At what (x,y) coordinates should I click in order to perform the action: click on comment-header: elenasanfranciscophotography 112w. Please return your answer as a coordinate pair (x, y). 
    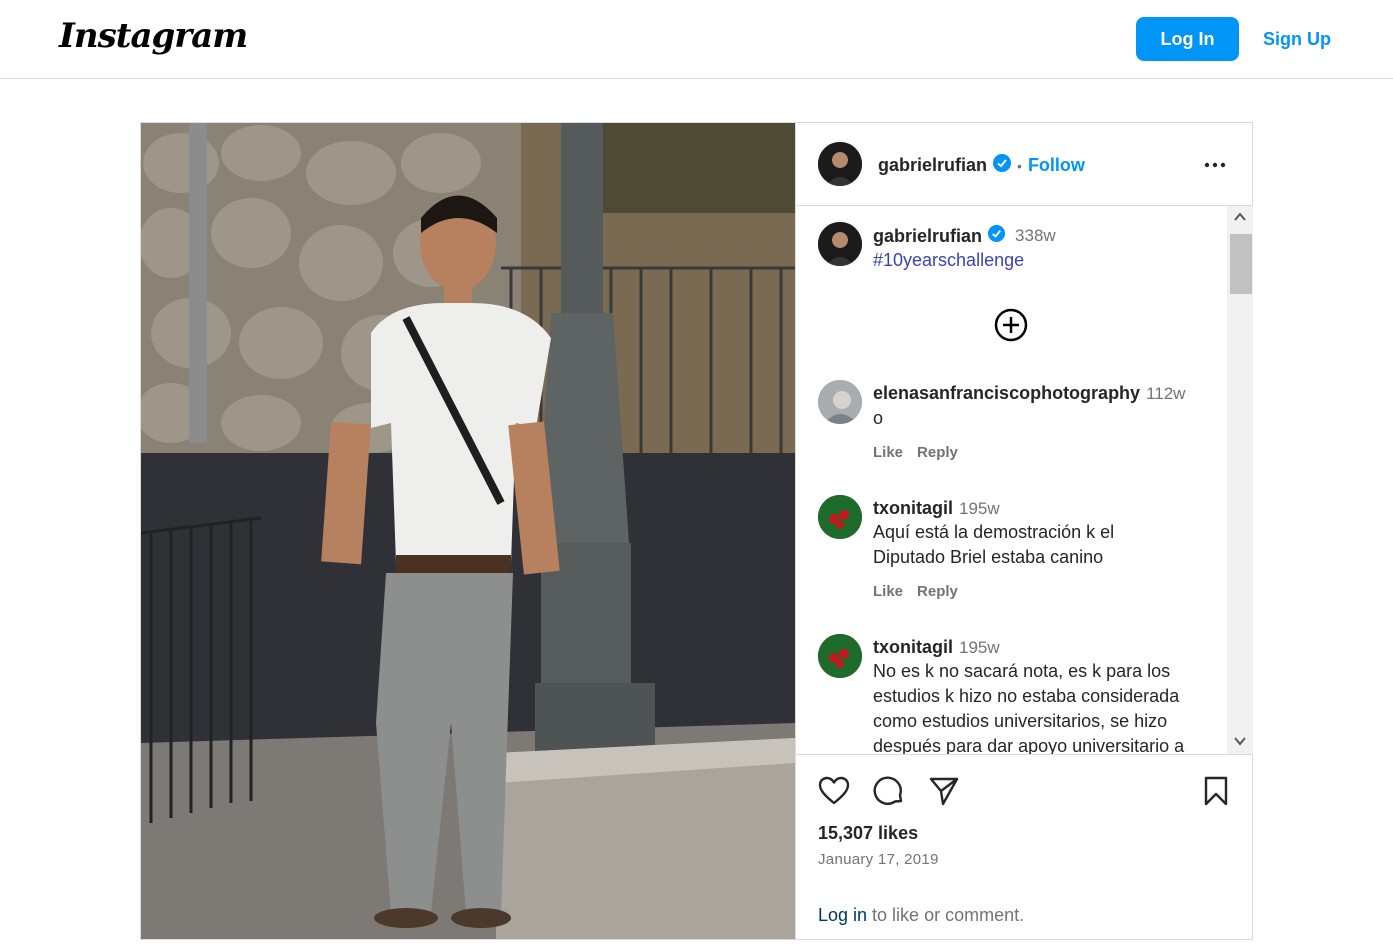
    Looking at the image, I should click on (1029, 393).